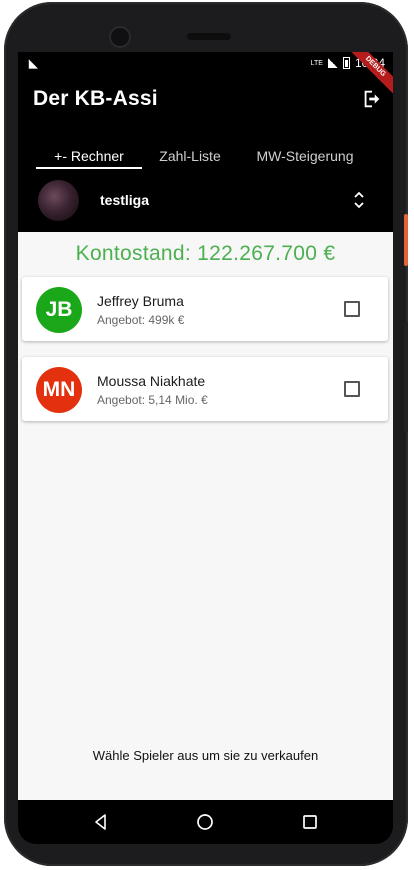  Describe the element at coordinates (59, 310) in the screenshot. I see `player-avatar: JB` at that location.